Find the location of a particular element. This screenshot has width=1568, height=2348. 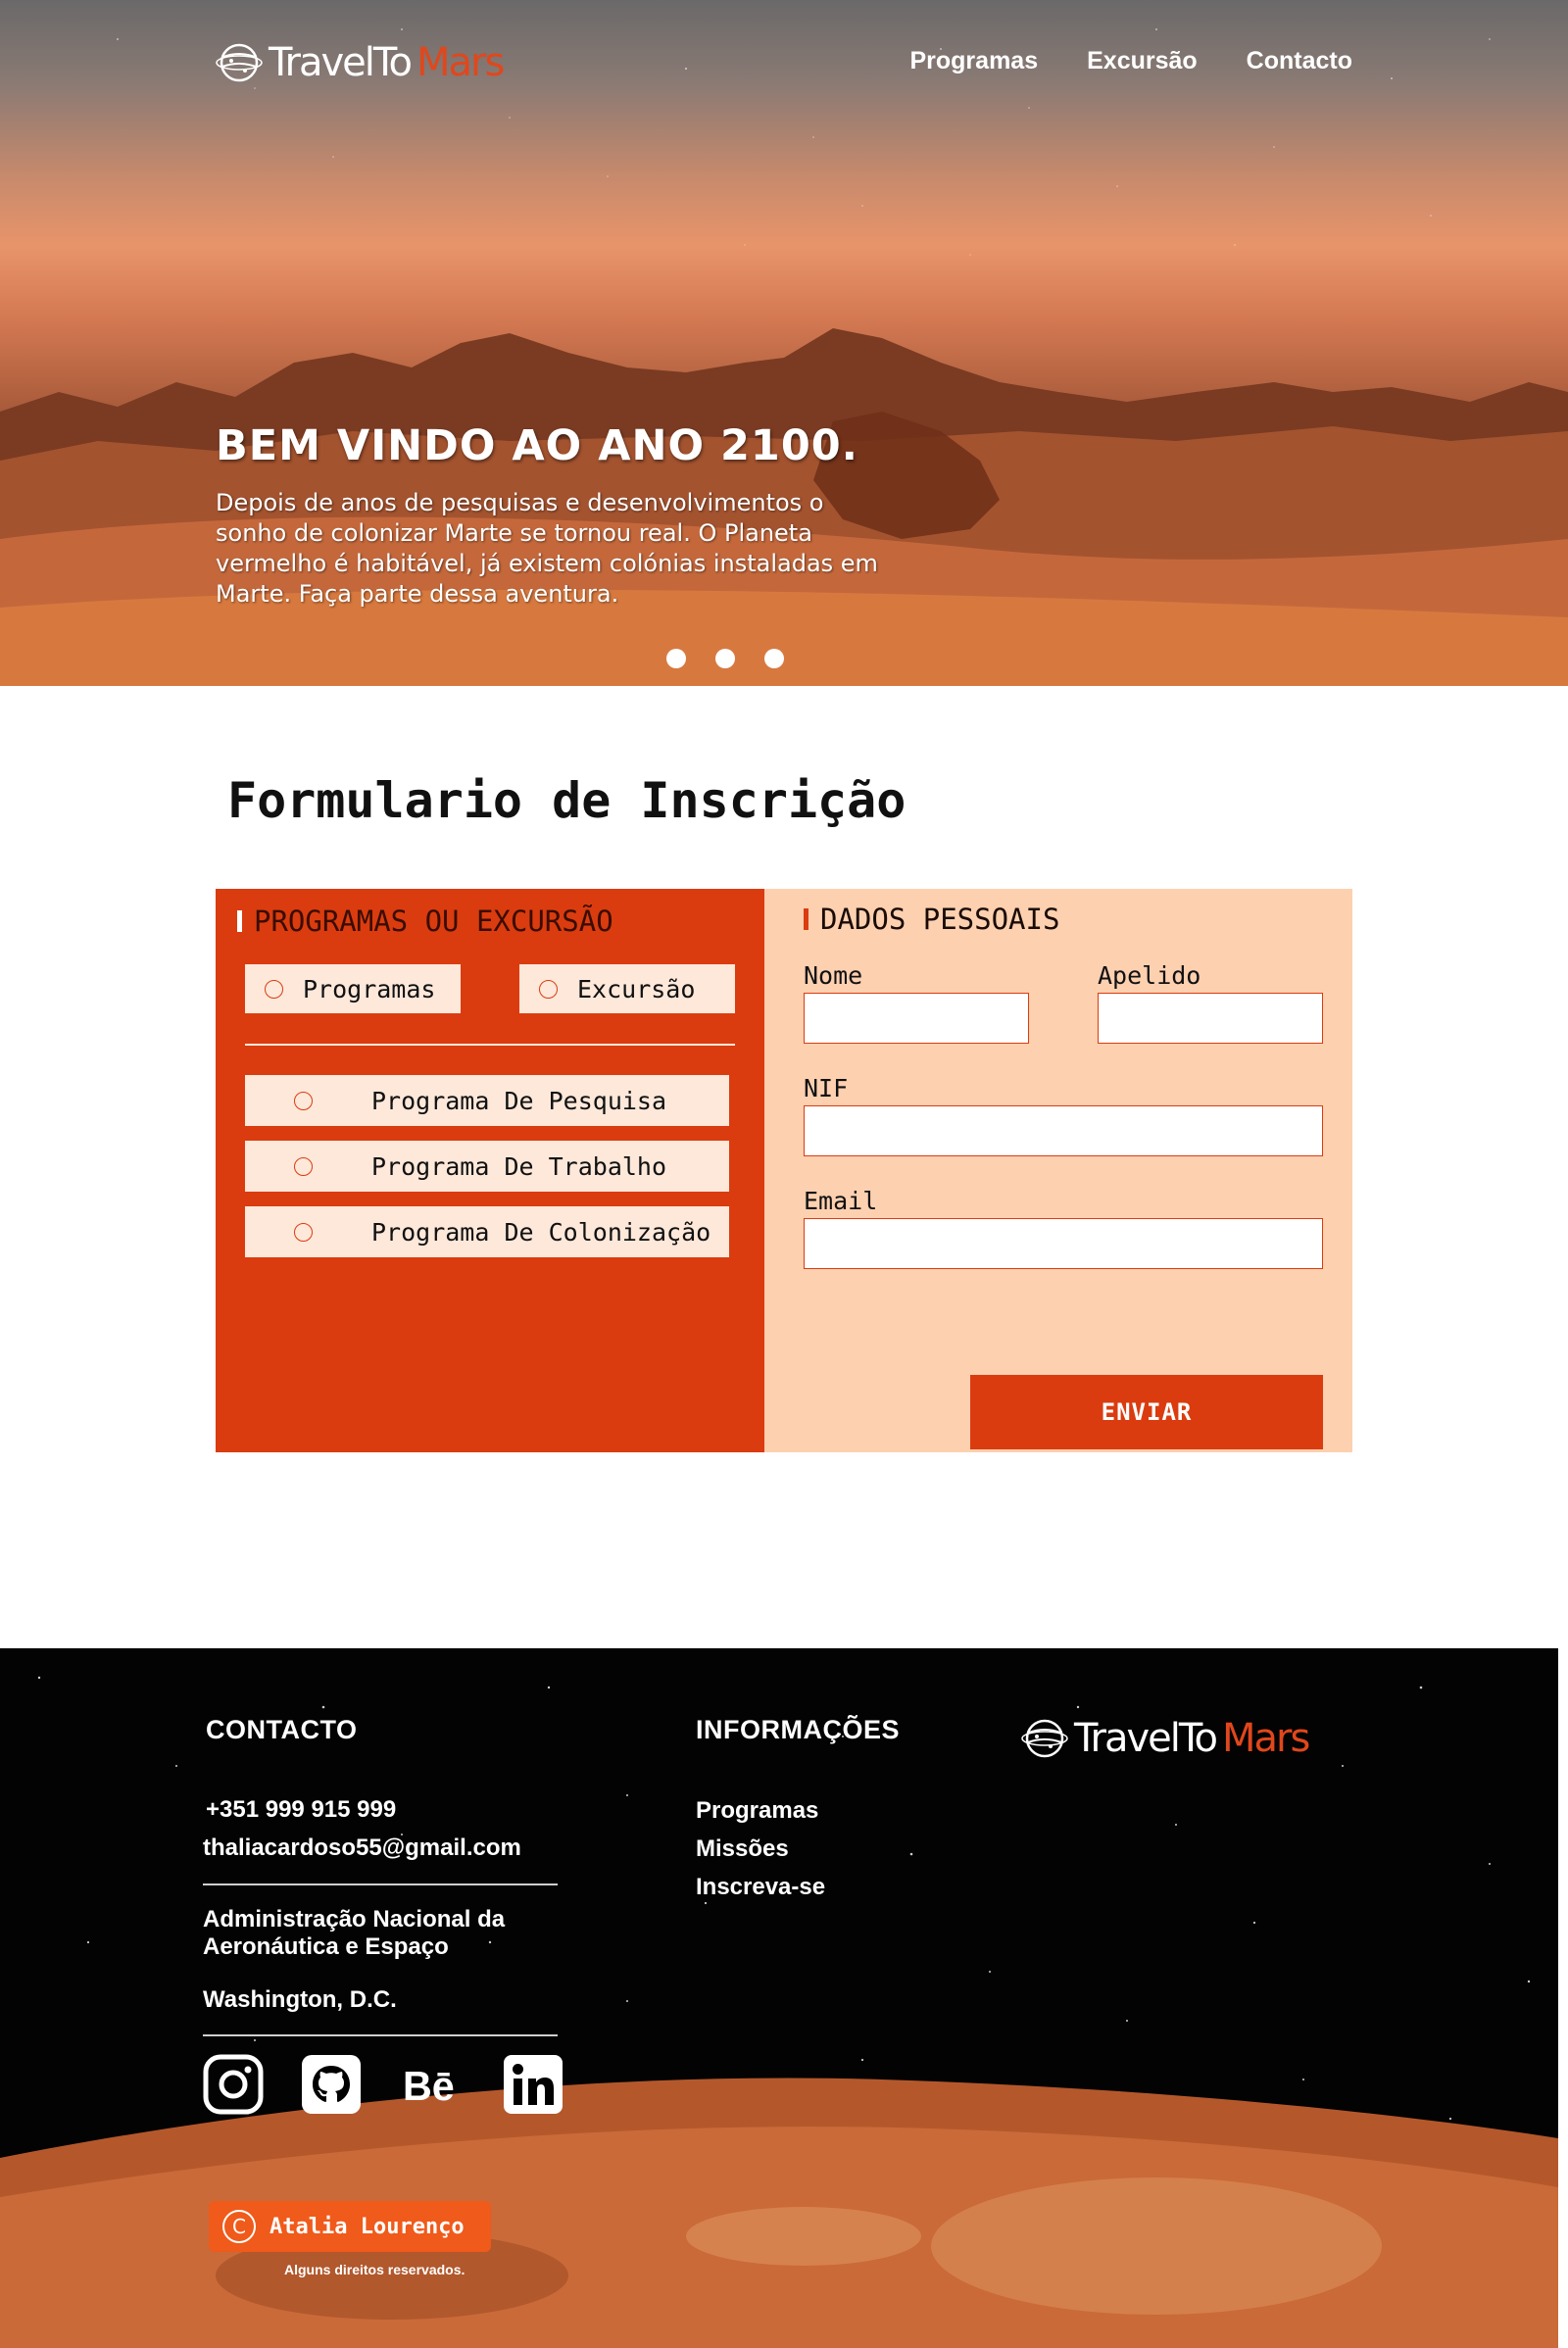

form-title: Formulario de Inscrição is located at coordinates (566, 800).